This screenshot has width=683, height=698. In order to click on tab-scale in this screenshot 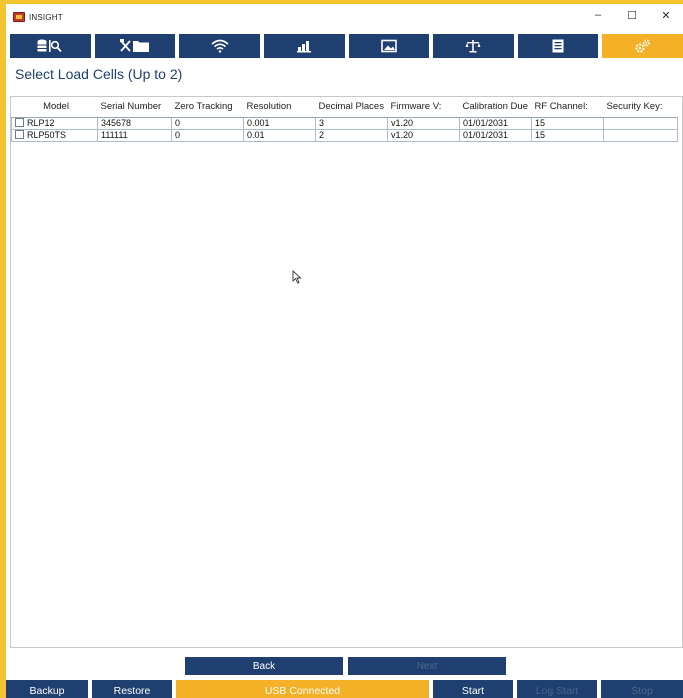, I will do `click(473, 46)`.